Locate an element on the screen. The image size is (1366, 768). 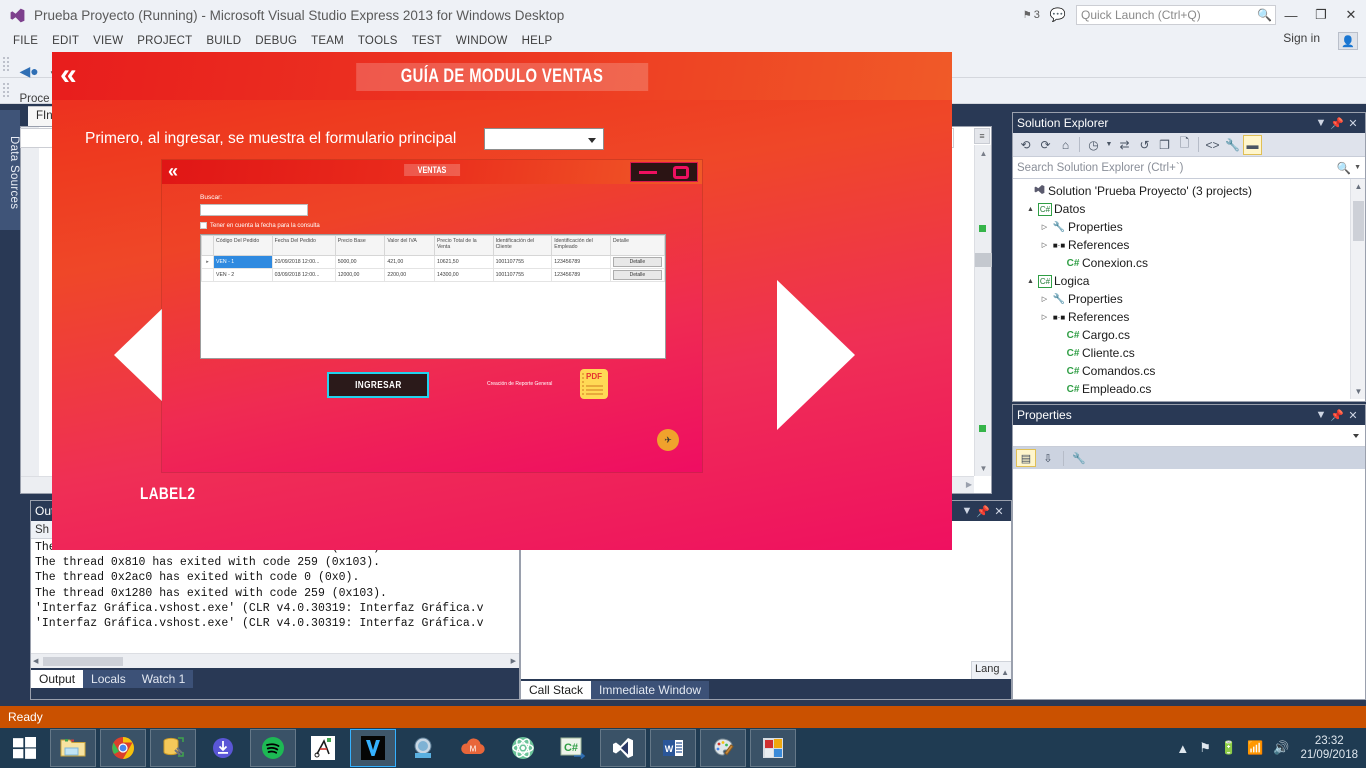
restore-button: ❐ is located at coordinates (1321, 15).